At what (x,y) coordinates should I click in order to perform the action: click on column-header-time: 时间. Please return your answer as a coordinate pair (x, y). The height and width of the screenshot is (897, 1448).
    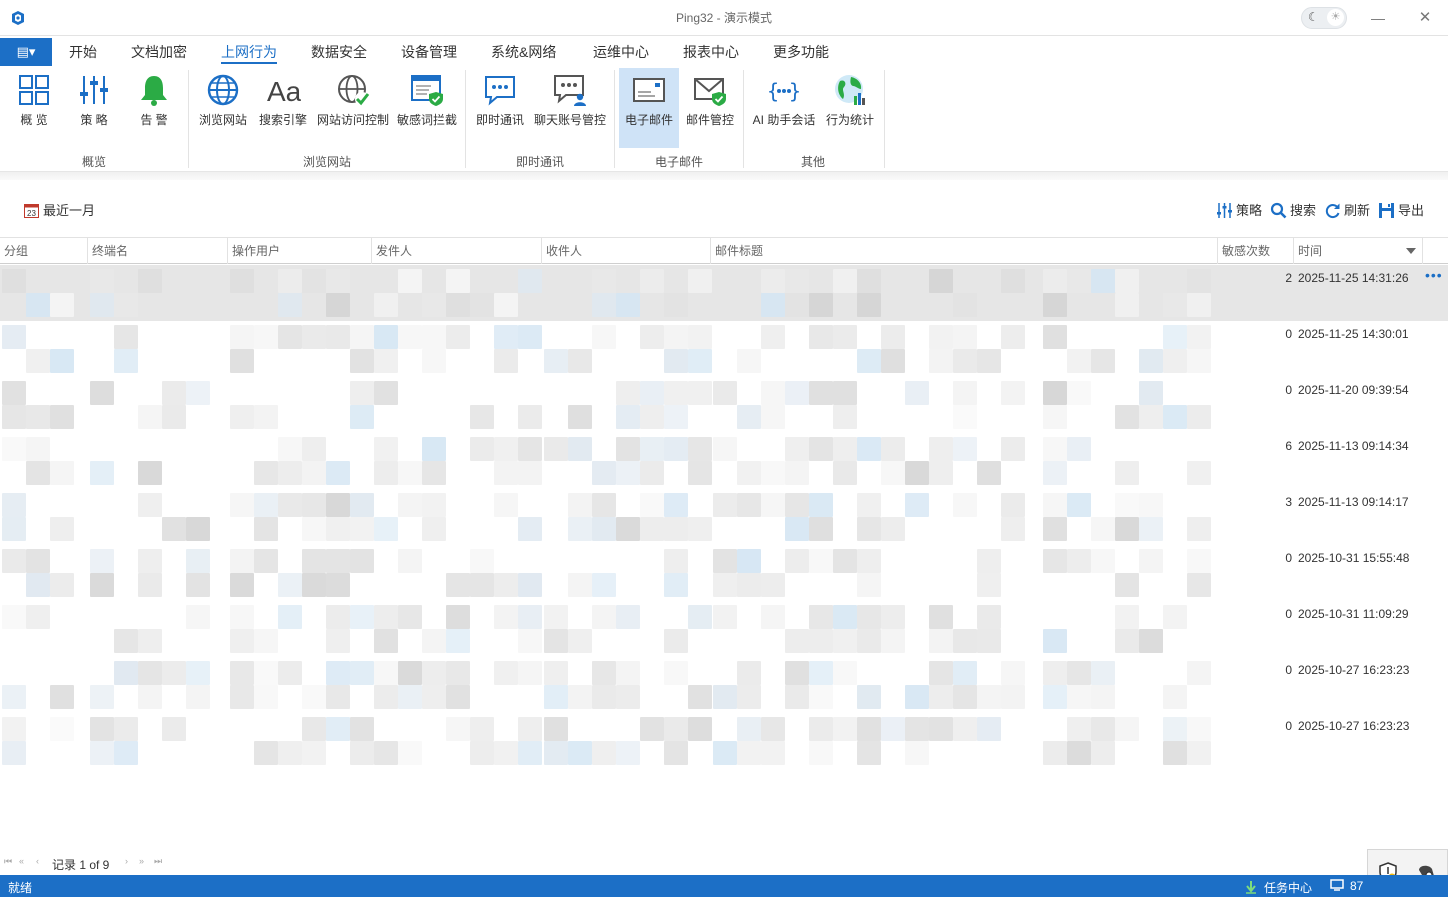
    Looking at the image, I should click on (1358, 251).